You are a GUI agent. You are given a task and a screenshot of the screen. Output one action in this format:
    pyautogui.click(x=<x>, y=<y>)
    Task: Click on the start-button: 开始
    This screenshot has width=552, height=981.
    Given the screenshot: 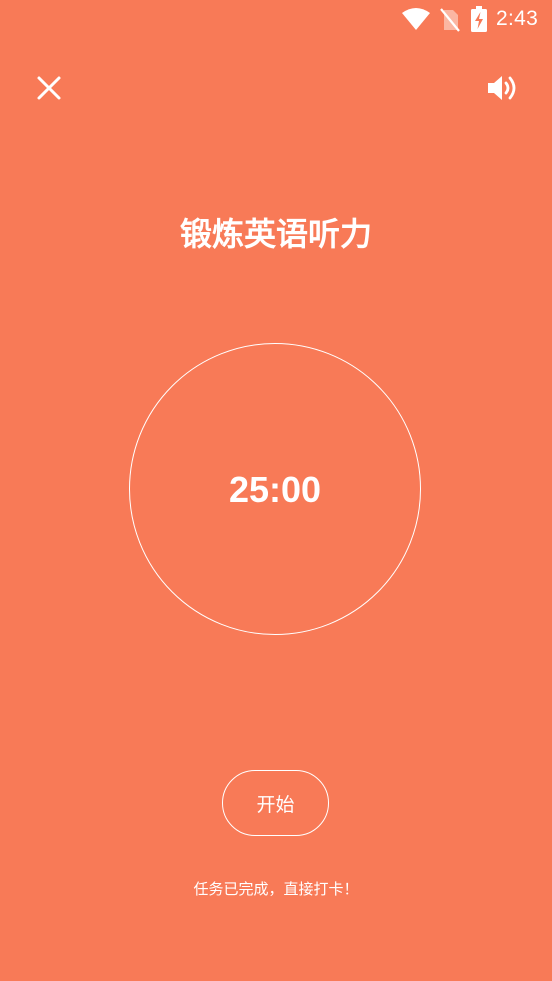 What is the action you would take?
    pyautogui.click(x=275, y=803)
    